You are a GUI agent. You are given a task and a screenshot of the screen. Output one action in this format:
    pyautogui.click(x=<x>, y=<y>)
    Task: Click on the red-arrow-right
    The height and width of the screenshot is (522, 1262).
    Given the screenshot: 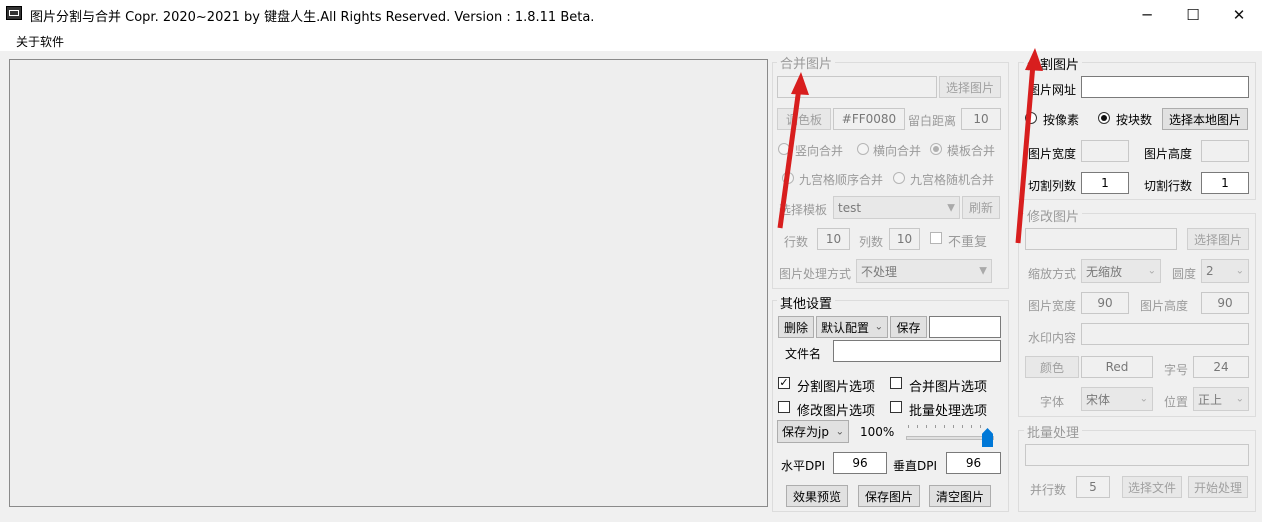 What is the action you would take?
    pyautogui.click(x=1029, y=146)
    